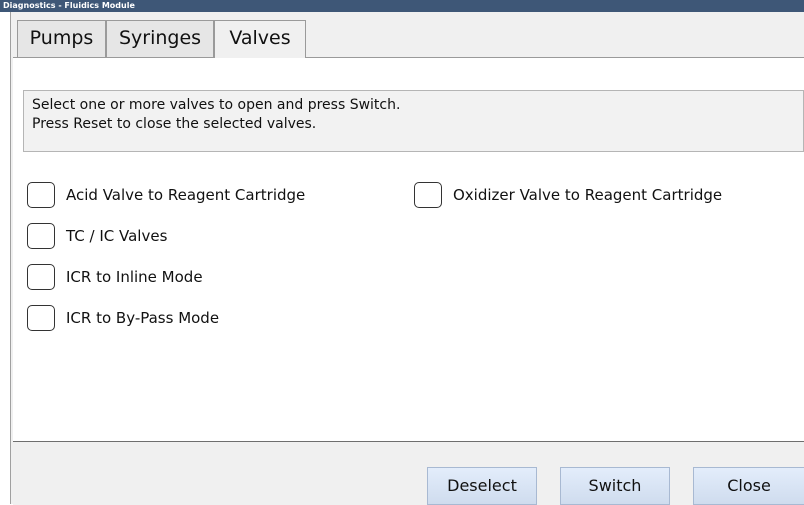  Describe the element at coordinates (408, 473) in the screenshot. I see `button-bar: Deselect Switch Close` at that location.